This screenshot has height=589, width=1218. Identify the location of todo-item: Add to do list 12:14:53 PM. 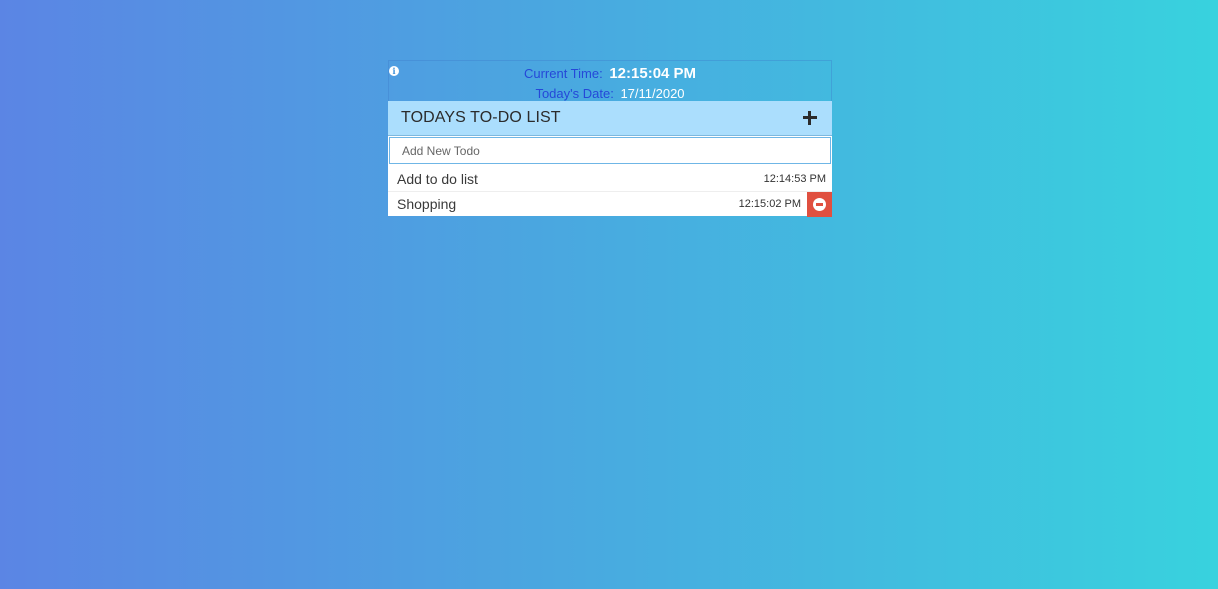
(610, 178).